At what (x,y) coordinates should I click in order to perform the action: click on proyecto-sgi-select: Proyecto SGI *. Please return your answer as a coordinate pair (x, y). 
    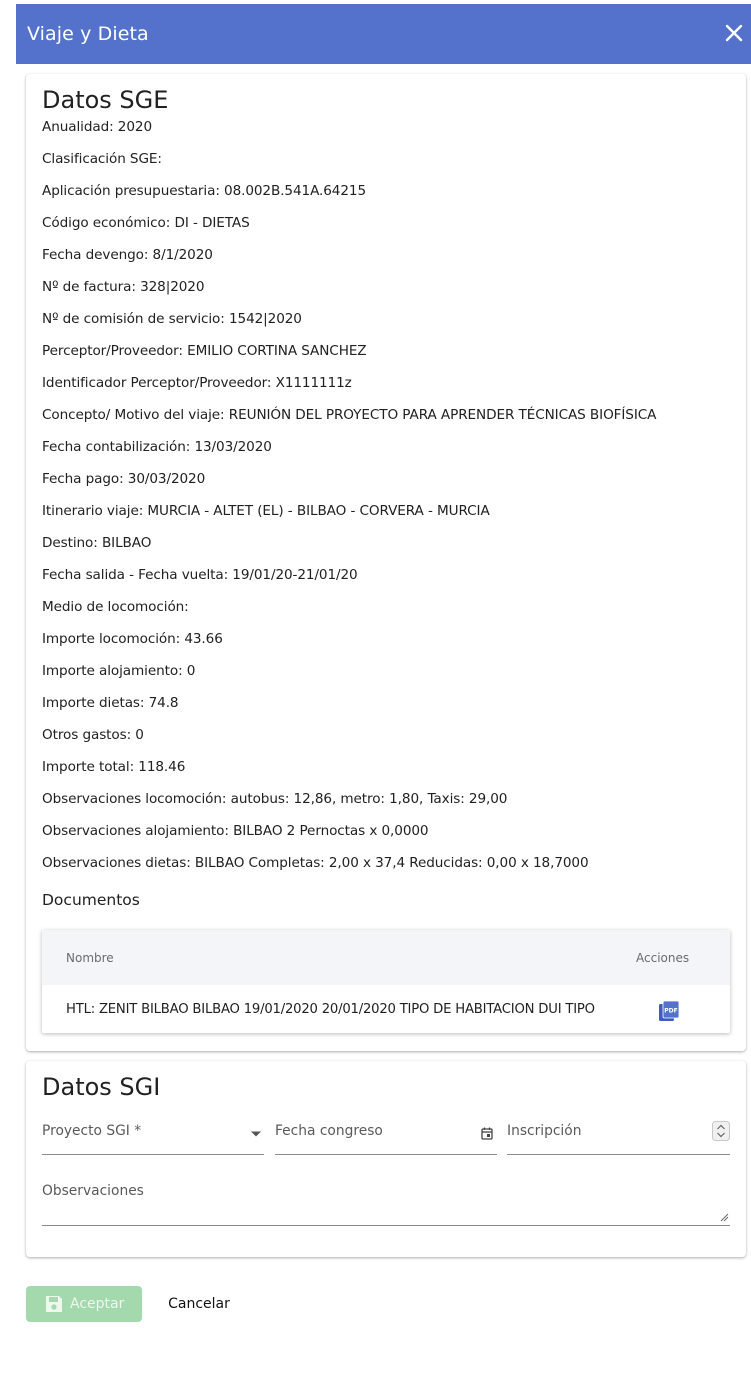
    Looking at the image, I should click on (153, 1138).